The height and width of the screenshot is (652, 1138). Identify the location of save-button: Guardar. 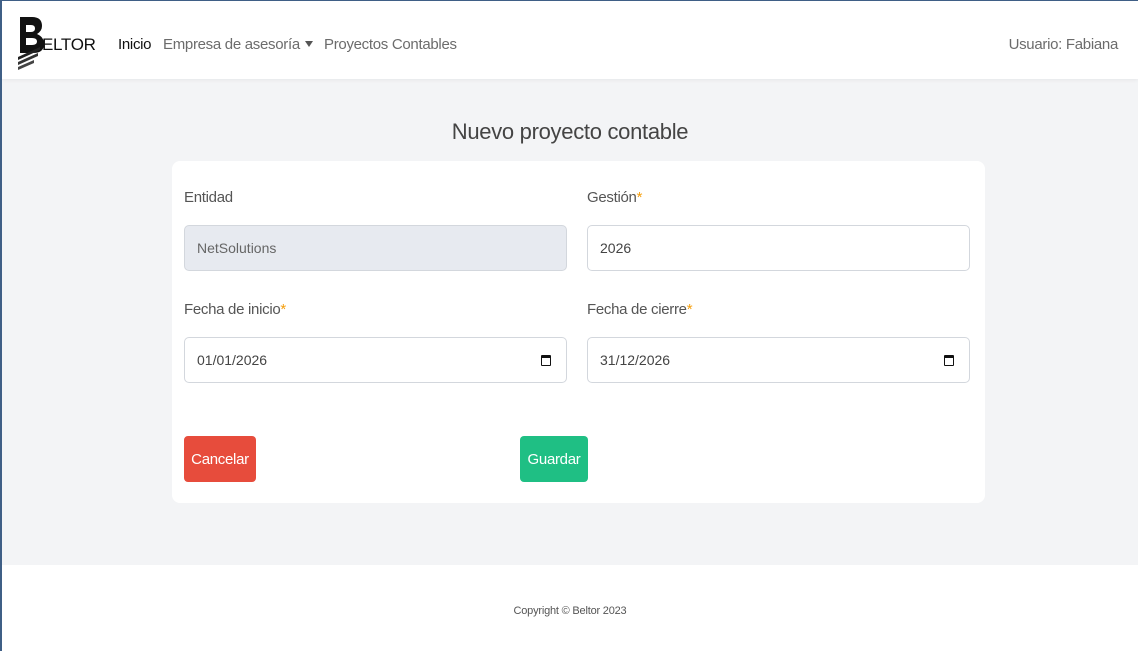
(554, 459).